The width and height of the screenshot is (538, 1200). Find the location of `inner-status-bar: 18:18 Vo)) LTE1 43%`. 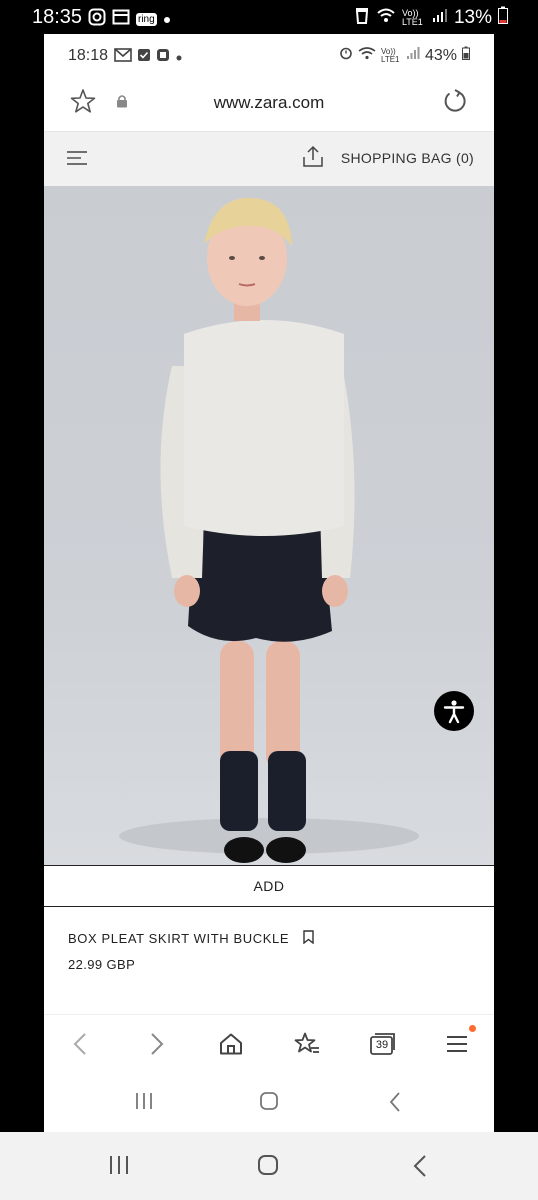

inner-status-bar: 18:18 Vo)) LTE1 43% is located at coordinates (269, 56).